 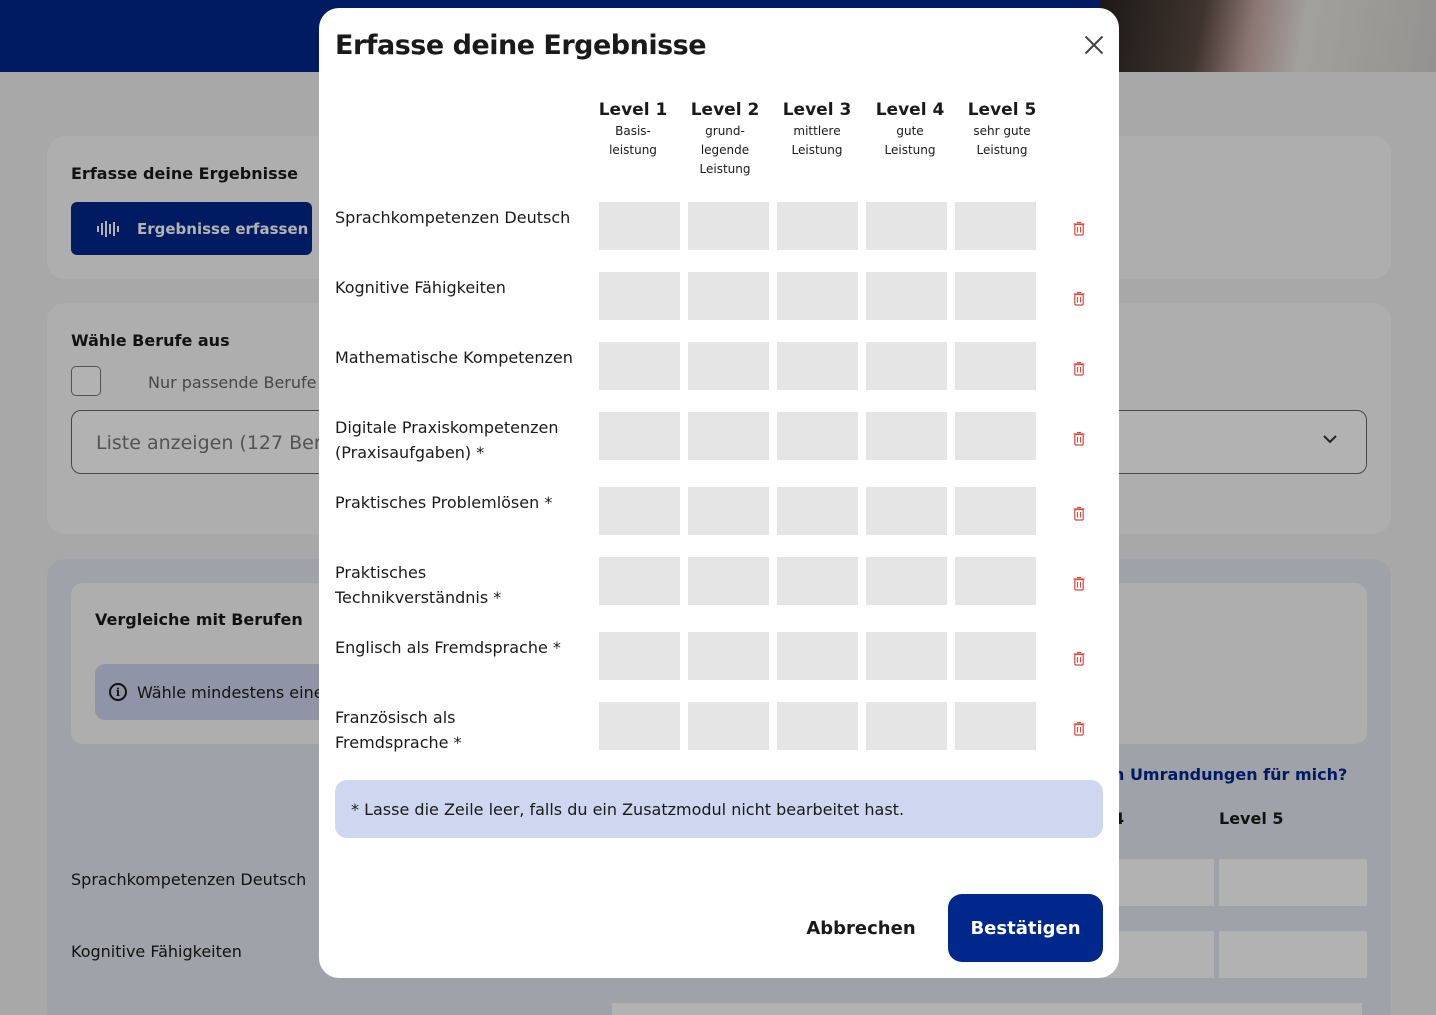 I want to click on confirm-button: Bestätigen, so click(x=1025, y=928).